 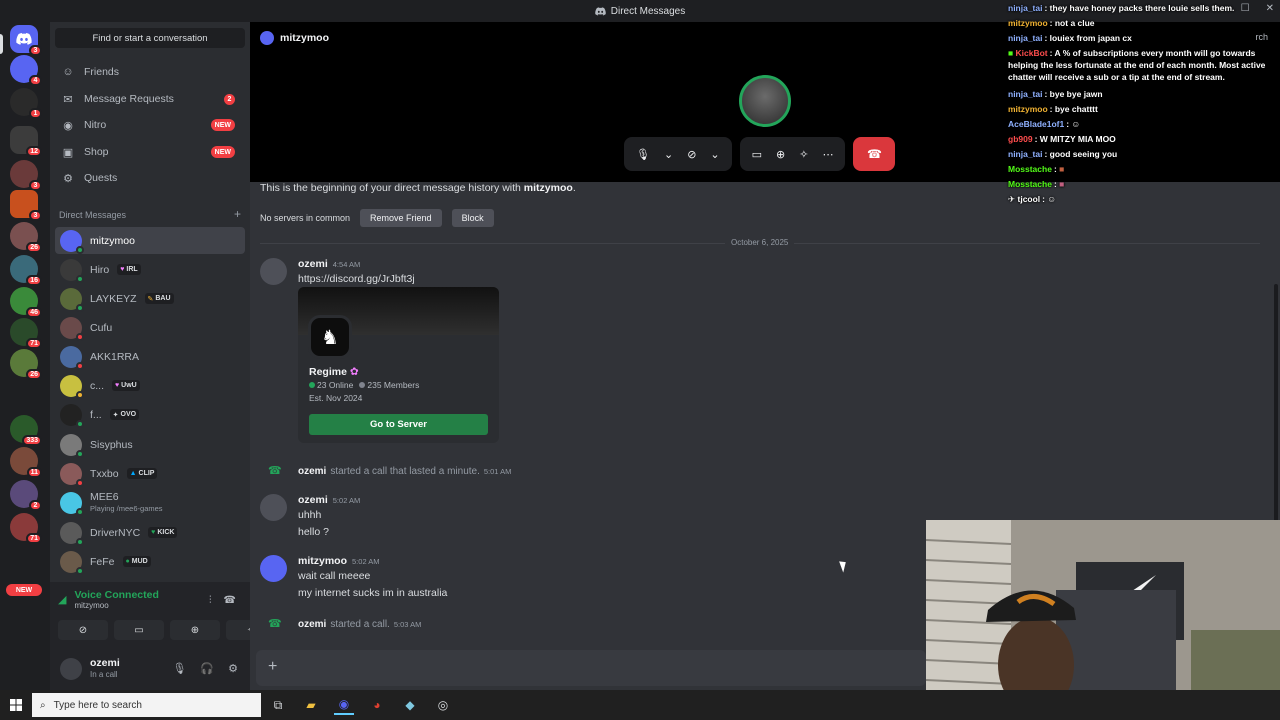 I want to click on disconnect-icon: ☎, so click(x=230, y=600).